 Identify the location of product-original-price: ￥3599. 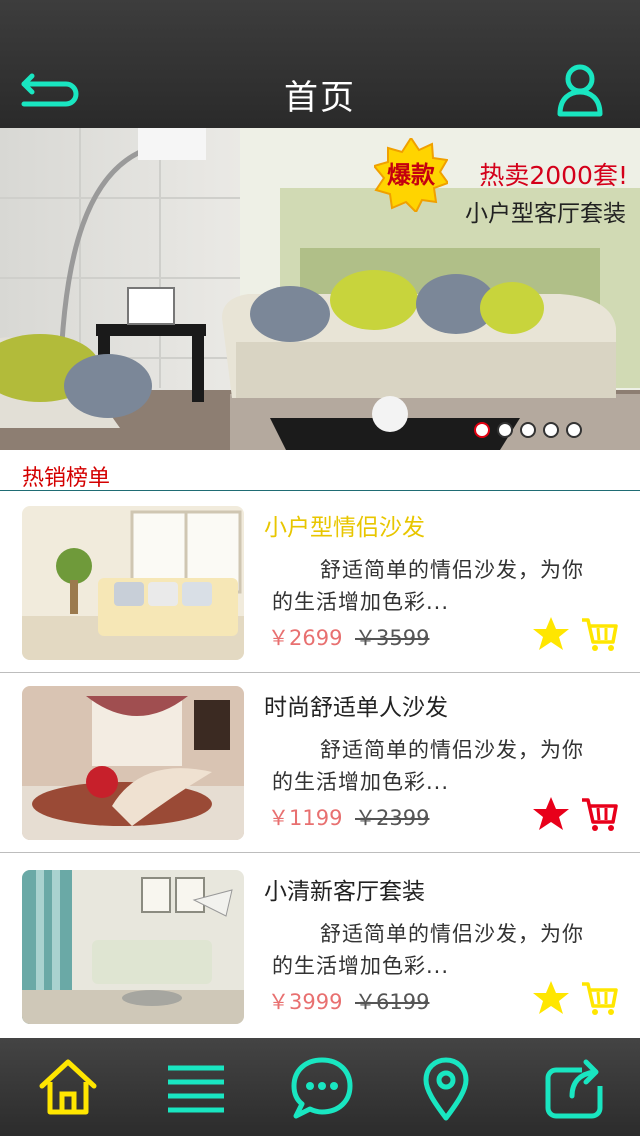
(392, 638).